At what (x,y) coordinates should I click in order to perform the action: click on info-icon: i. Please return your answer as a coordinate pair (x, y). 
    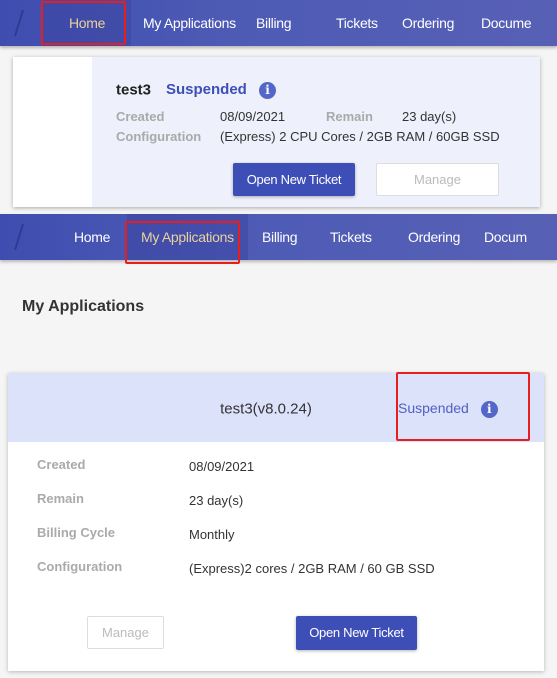
    Looking at the image, I should click on (268, 90).